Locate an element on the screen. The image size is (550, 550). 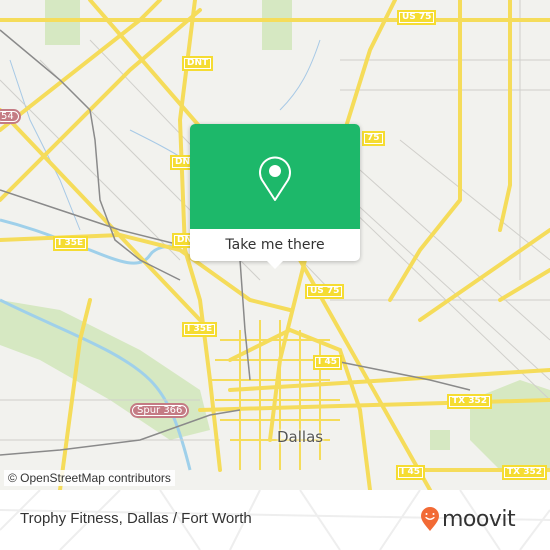
moovit-pin-icon is located at coordinates (430, 519).